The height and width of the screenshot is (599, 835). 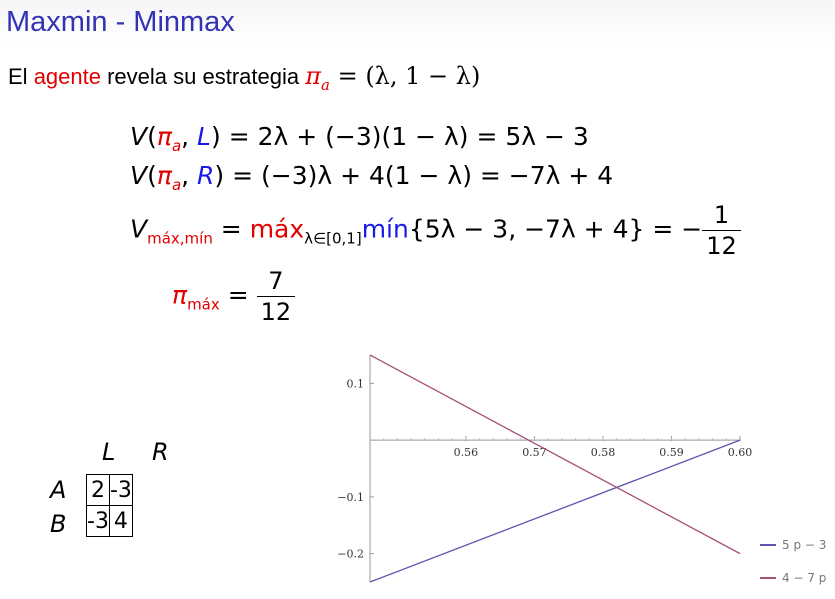 I want to click on column-header: L, so click(x=109, y=452).